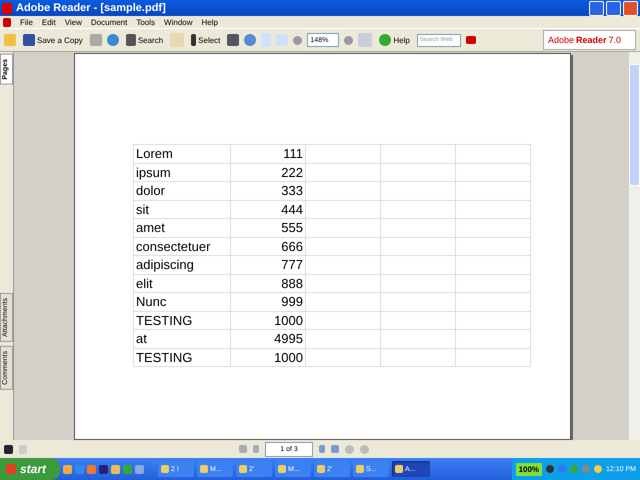 This screenshot has height=480, width=640. What do you see at coordinates (268, 301) in the screenshot?
I see `table-cell: 999` at bounding box center [268, 301].